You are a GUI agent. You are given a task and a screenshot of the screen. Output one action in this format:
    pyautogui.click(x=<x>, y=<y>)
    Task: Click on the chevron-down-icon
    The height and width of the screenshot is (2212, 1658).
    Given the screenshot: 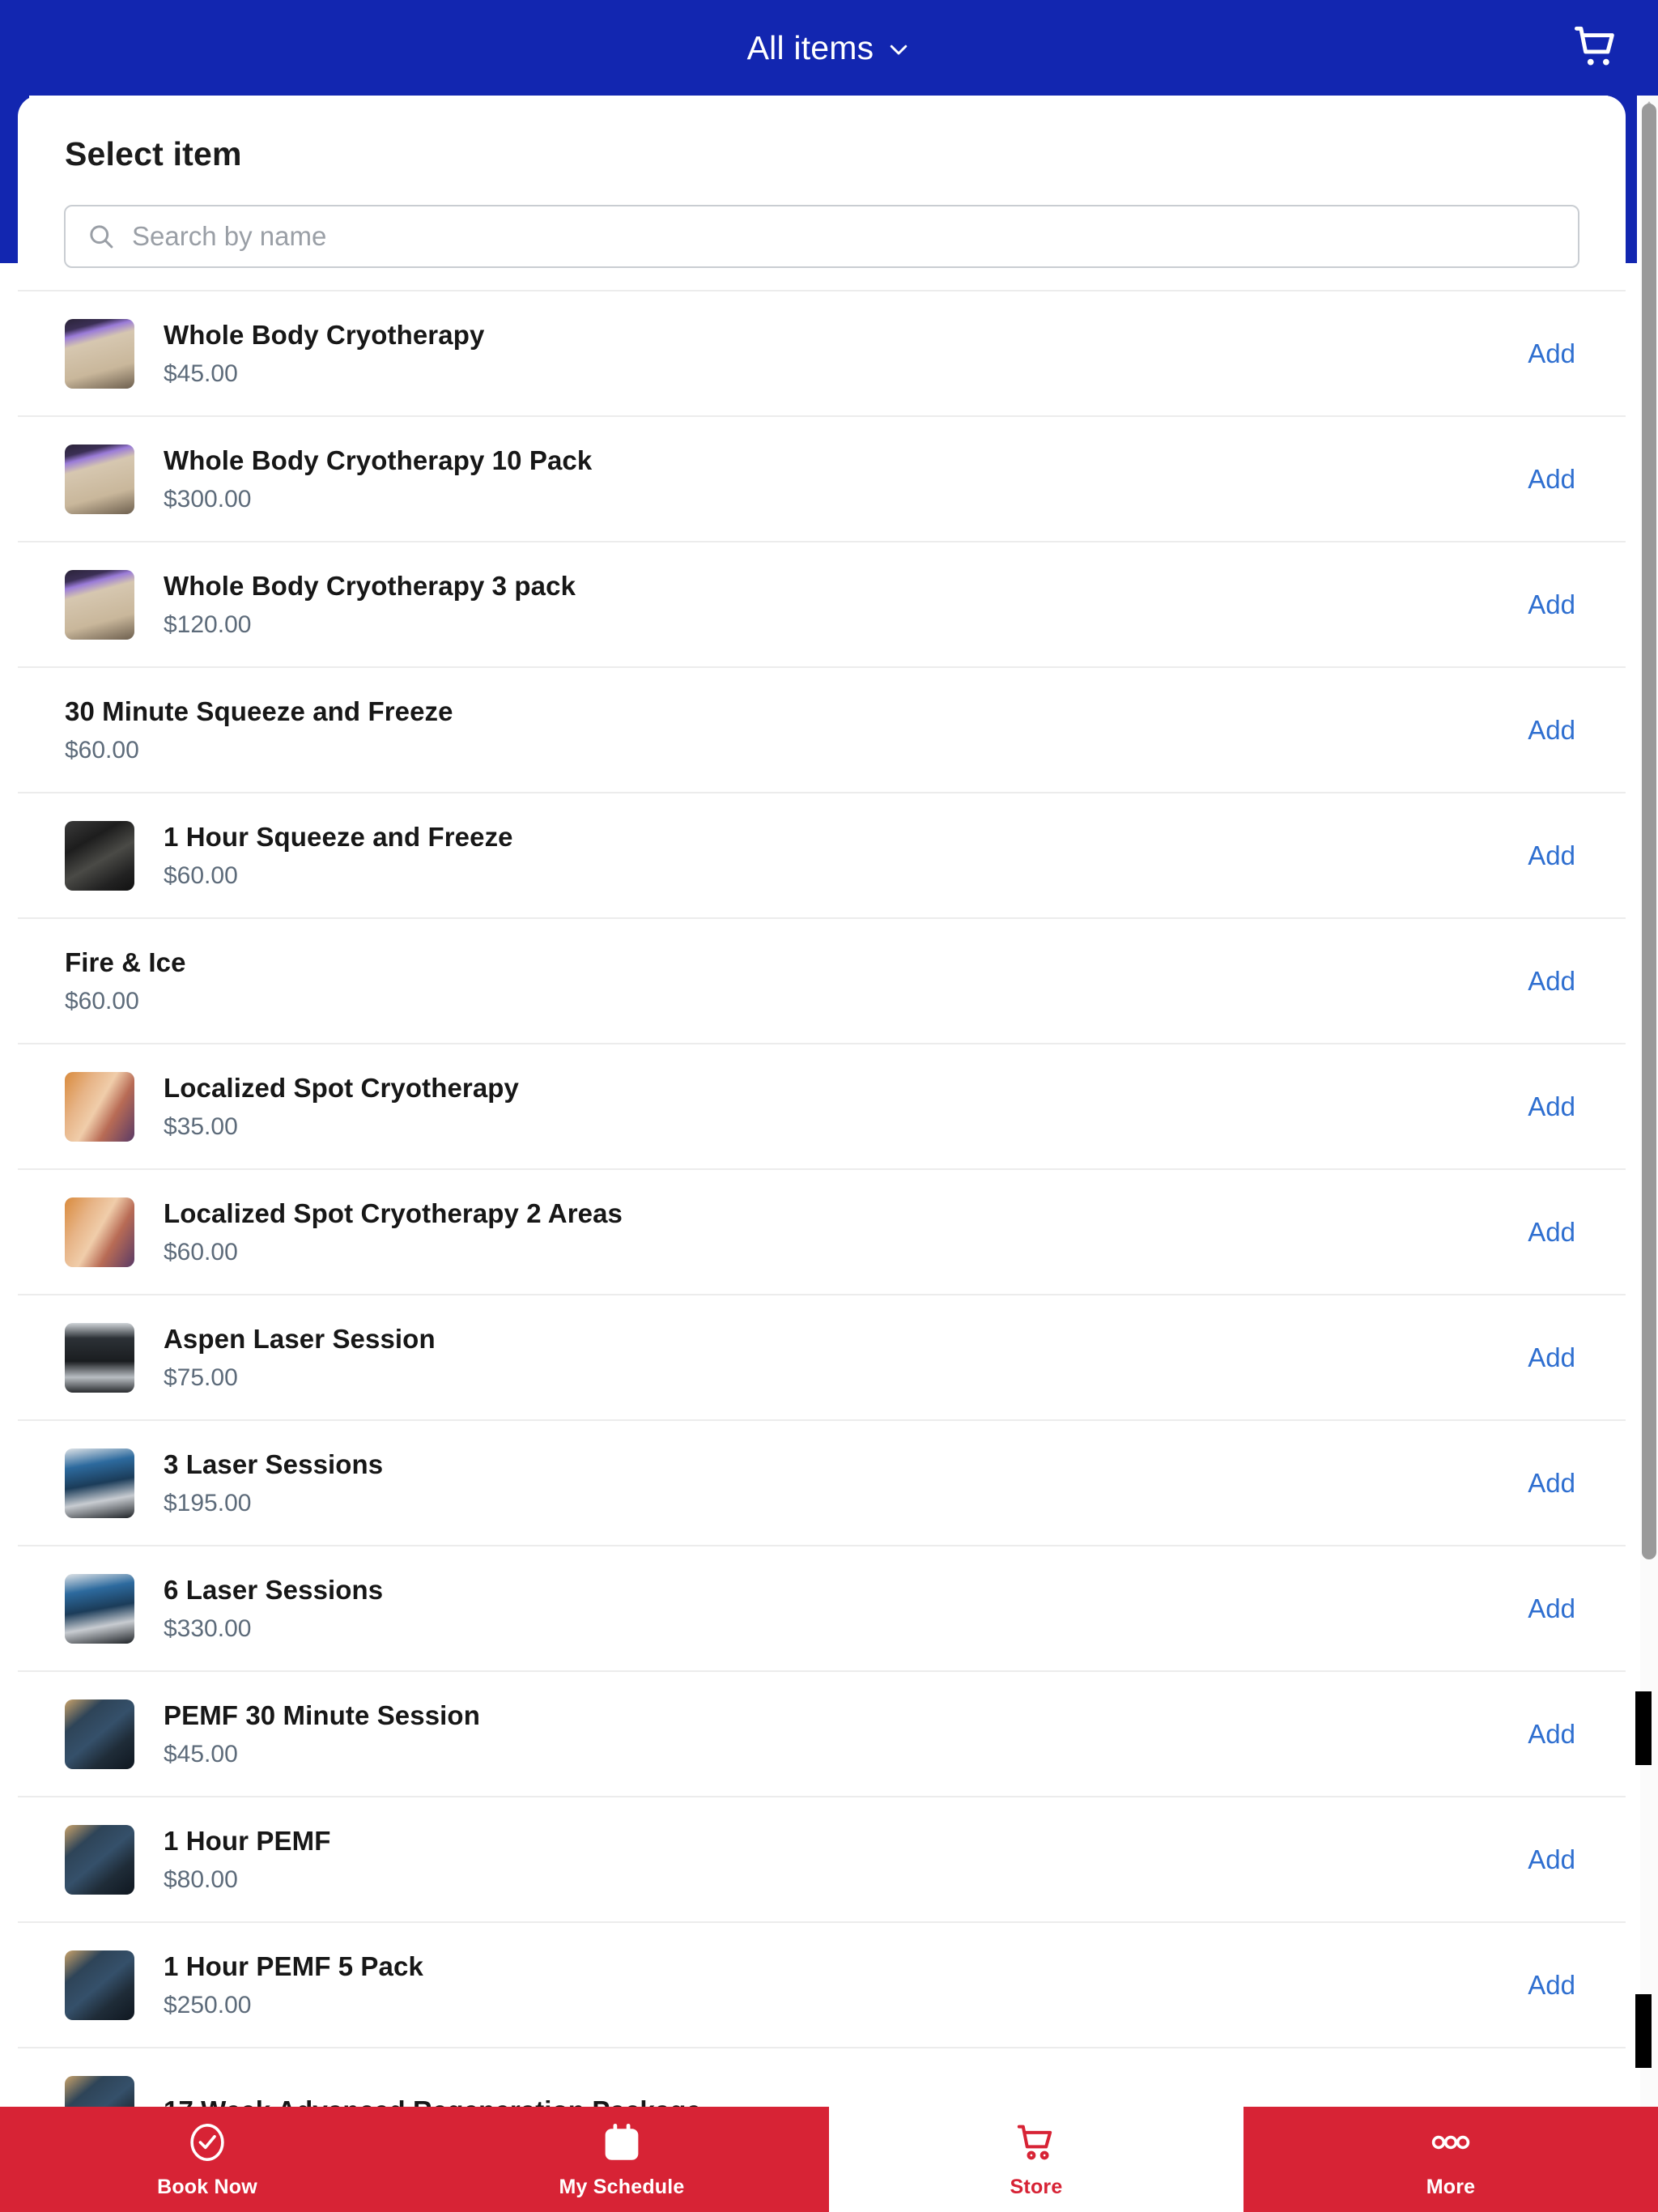 What is the action you would take?
    pyautogui.click(x=898, y=49)
    